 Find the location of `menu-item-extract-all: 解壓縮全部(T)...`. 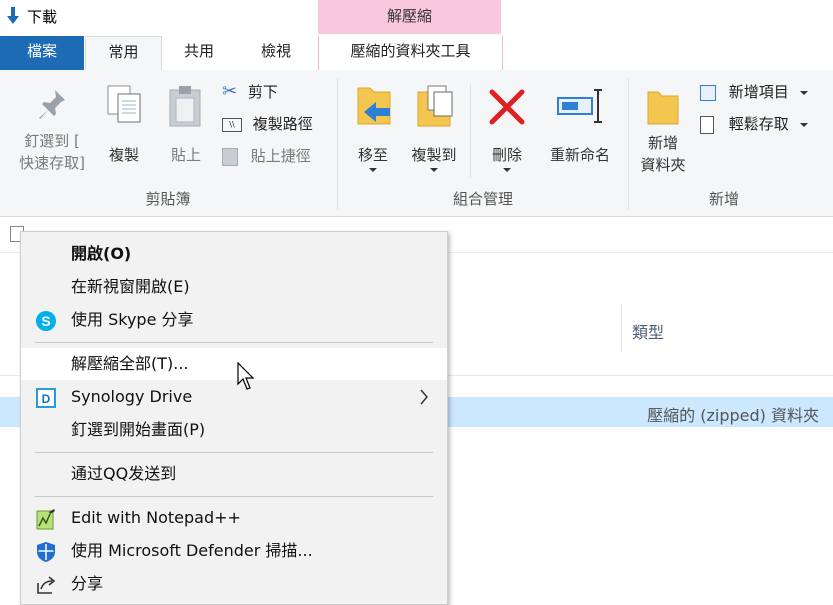

menu-item-extract-all: 解壓縮全部(T)... is located at coordinates (234, 364).